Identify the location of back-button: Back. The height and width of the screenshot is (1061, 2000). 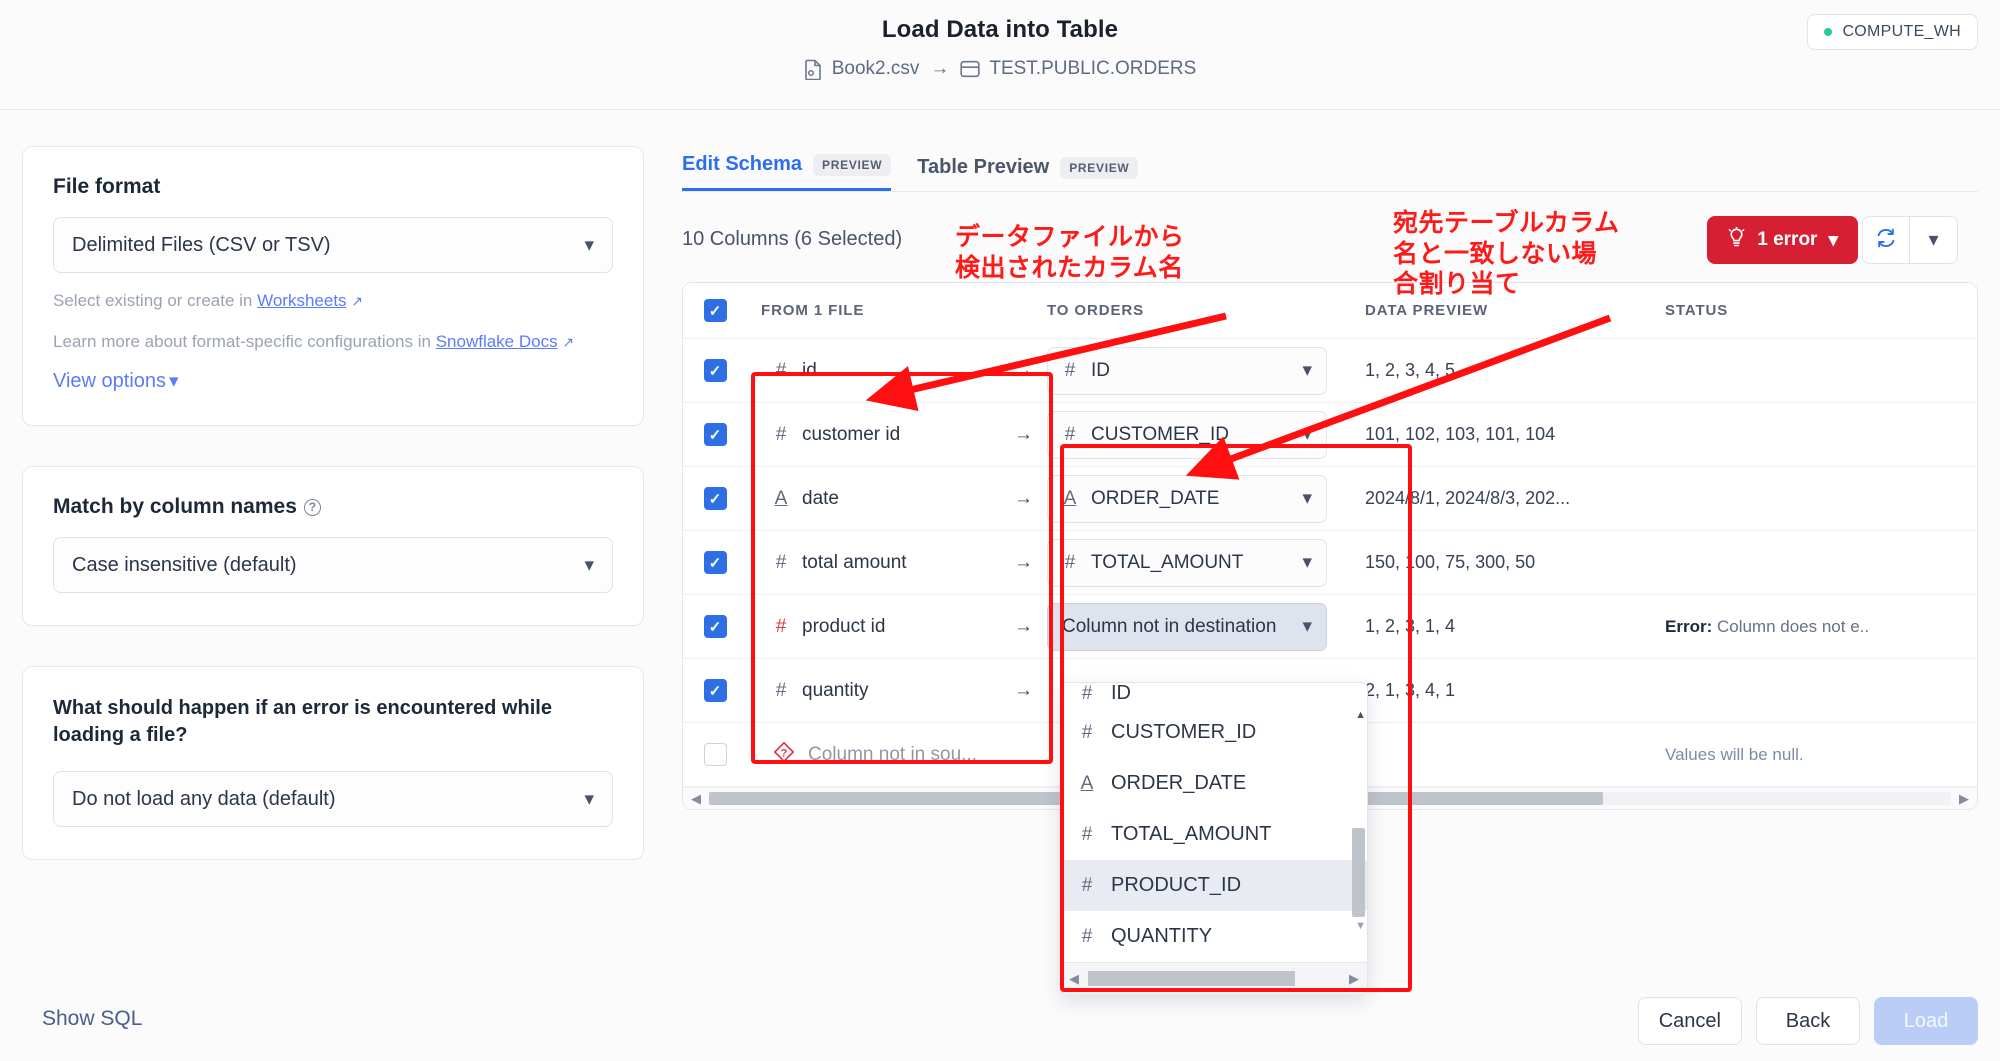
(1808, 1021).